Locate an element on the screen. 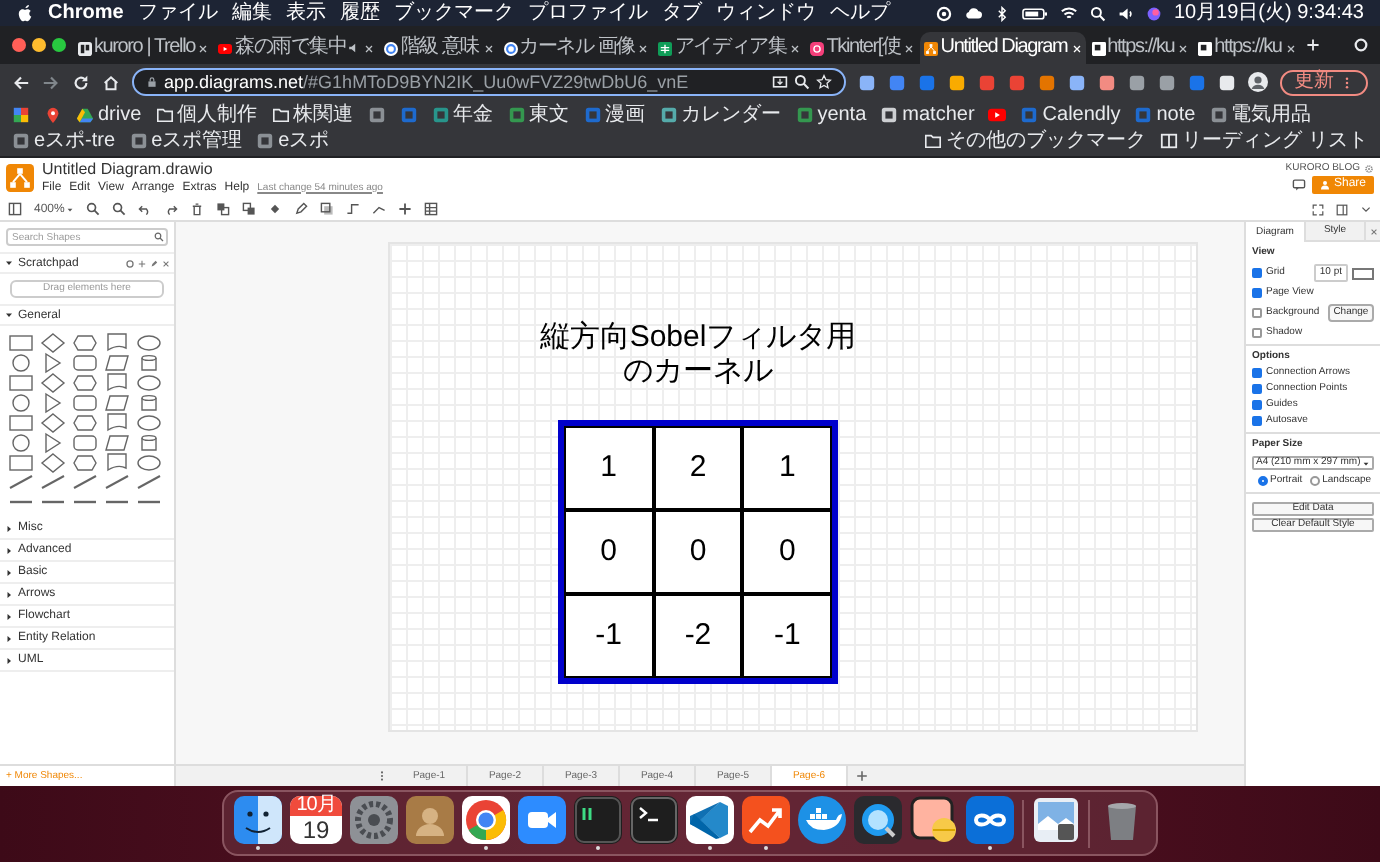 This screenshot has width=1380, height=862. format-panel-icon is located at coordinates (1342, 209).